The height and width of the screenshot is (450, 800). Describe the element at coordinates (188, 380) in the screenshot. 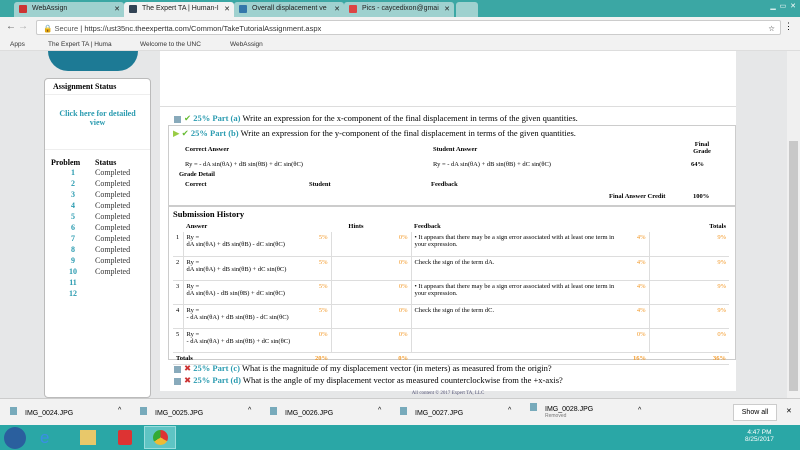

I see `x-mark-icon: ✖` at that location.